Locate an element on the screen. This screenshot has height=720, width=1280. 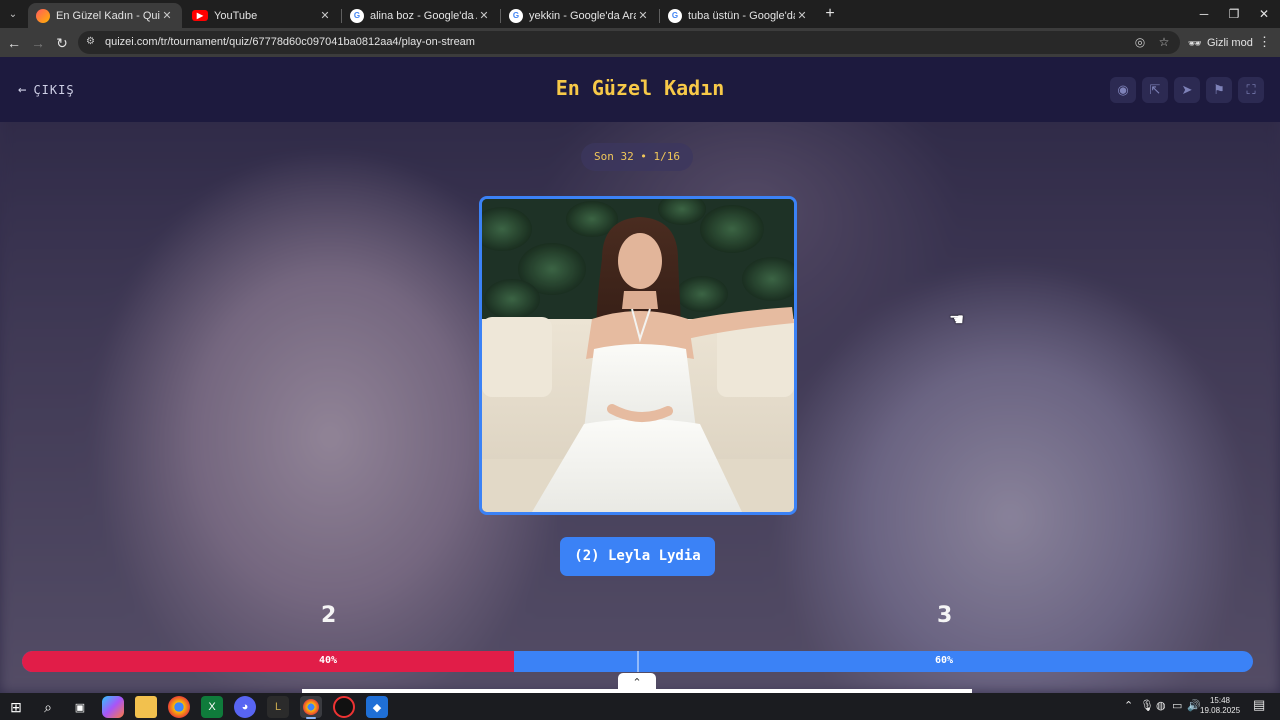
search-icon: ⌕ is located at coordinates (48, 707).